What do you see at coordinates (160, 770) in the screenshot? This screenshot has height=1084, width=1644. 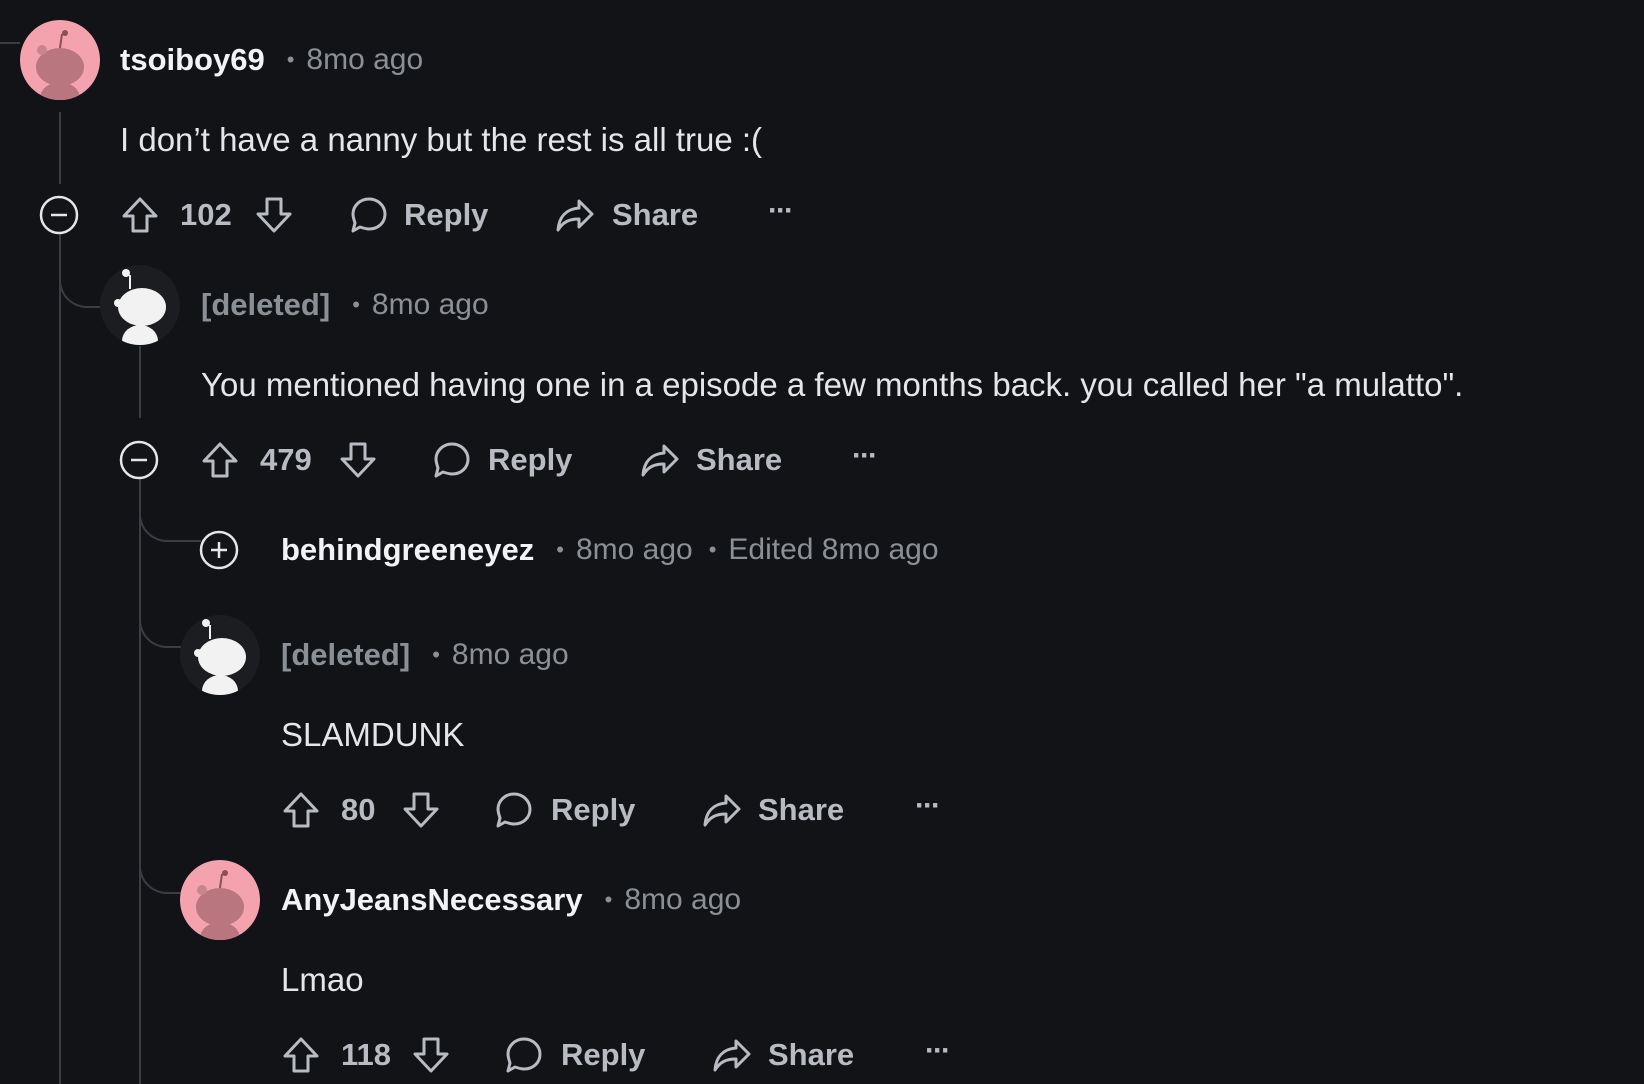 I see `connector-to-anyjeans` at bounding box center [160, 770].